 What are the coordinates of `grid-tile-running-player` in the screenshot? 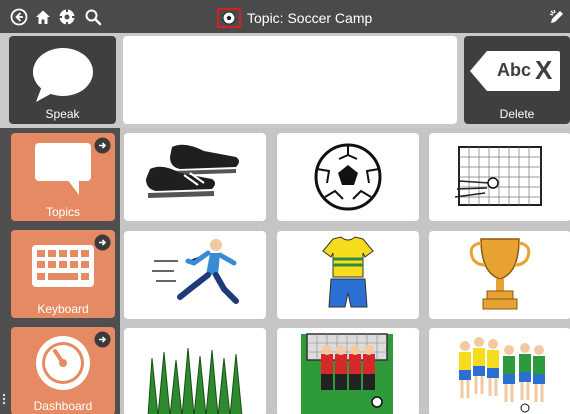 It's located at (195, 275).